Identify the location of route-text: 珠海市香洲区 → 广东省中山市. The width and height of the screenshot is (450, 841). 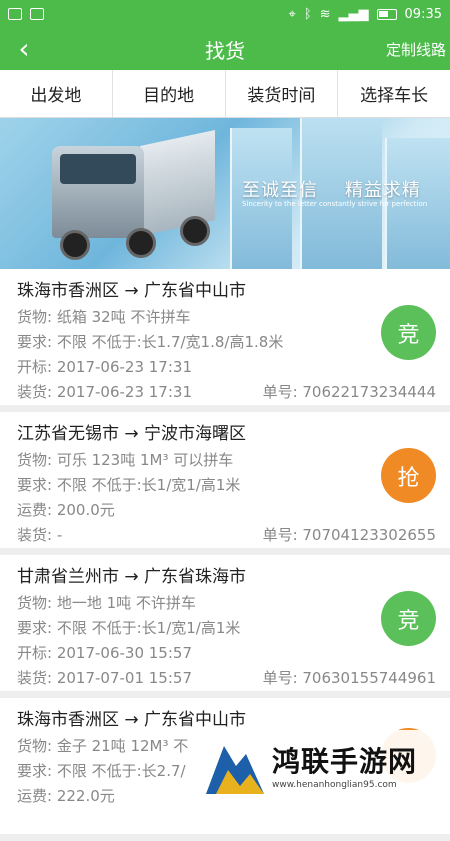
(132, 291).